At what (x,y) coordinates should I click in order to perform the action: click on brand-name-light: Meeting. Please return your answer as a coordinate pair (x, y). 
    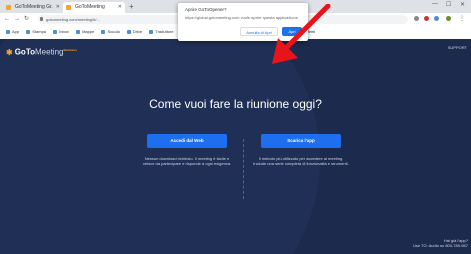
    Looking at the image, I should click on (49, 52).